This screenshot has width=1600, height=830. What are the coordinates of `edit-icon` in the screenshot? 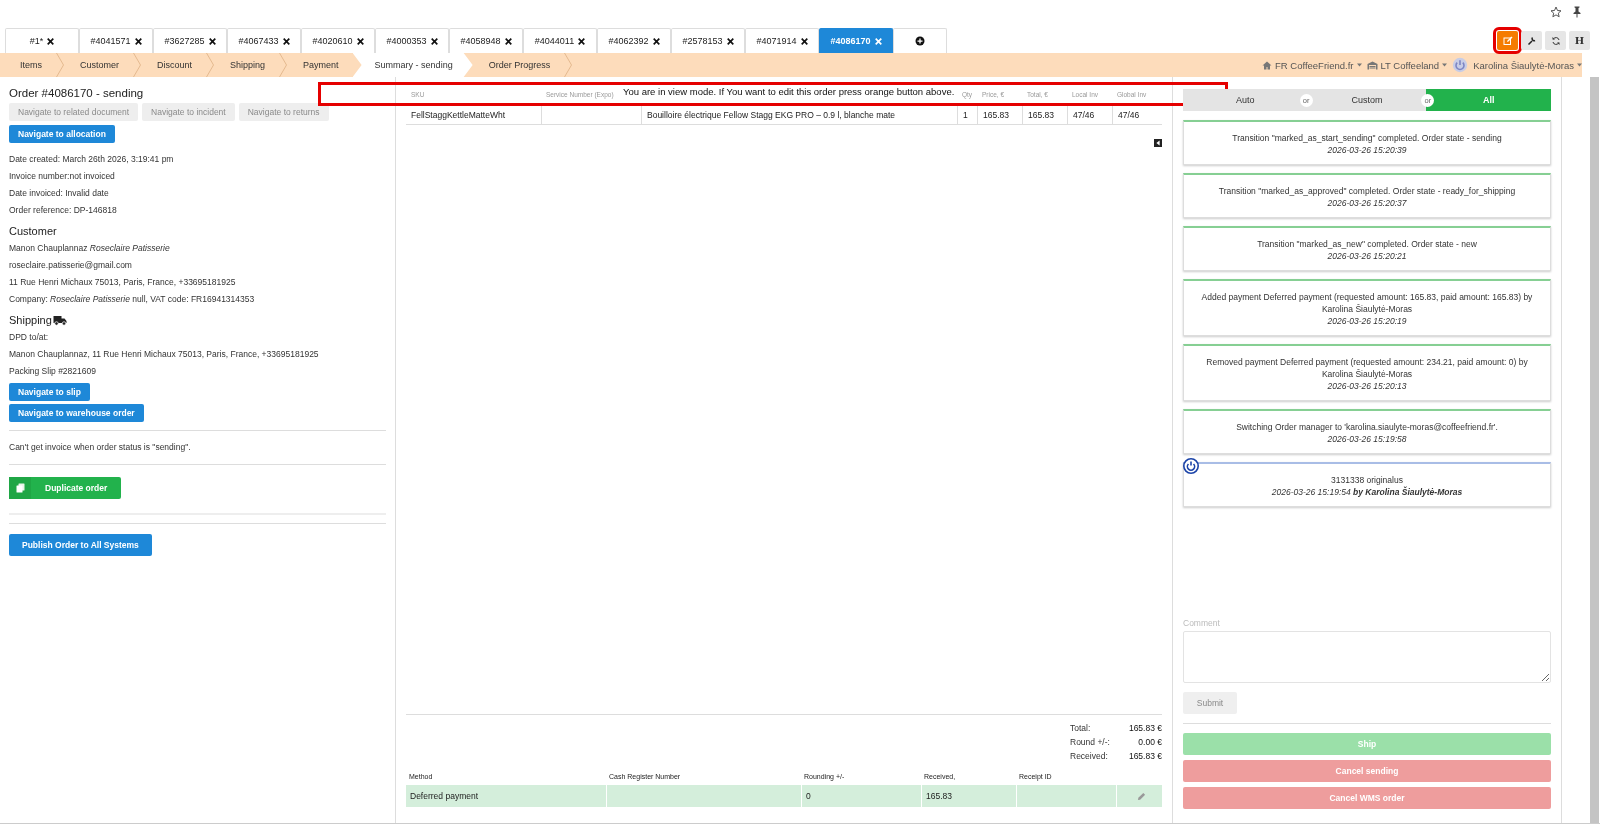 It's located at (1507, 40).